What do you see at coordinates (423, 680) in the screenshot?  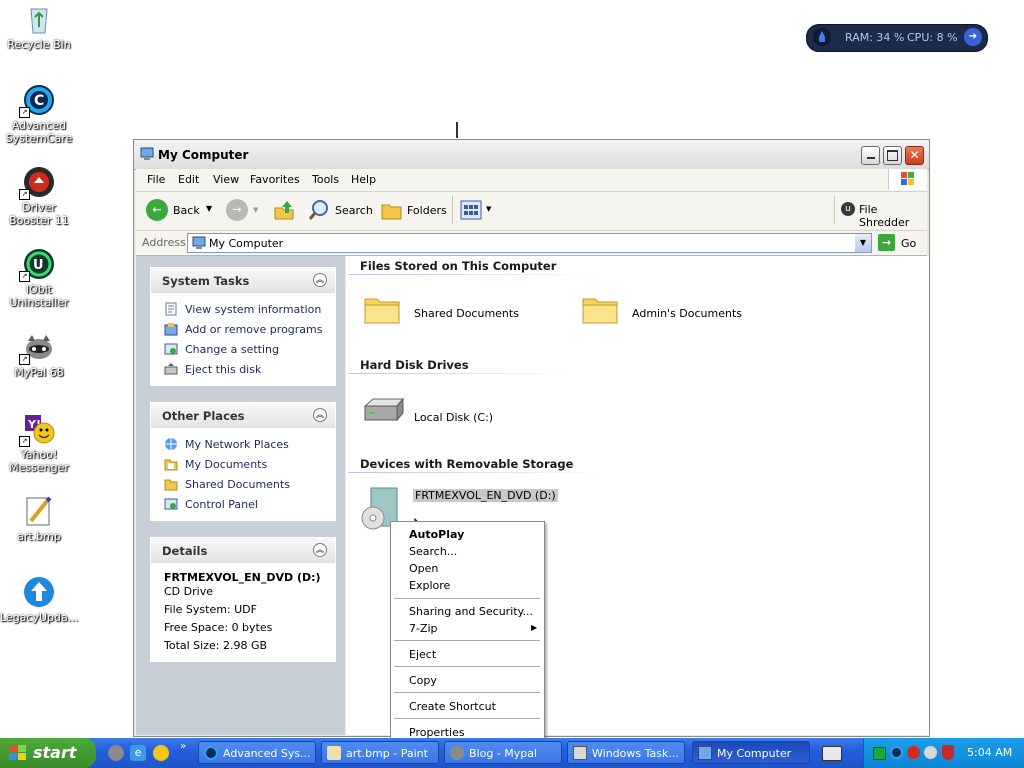 I see `context-item-copy: Copy` at bounding box center [423, 680].